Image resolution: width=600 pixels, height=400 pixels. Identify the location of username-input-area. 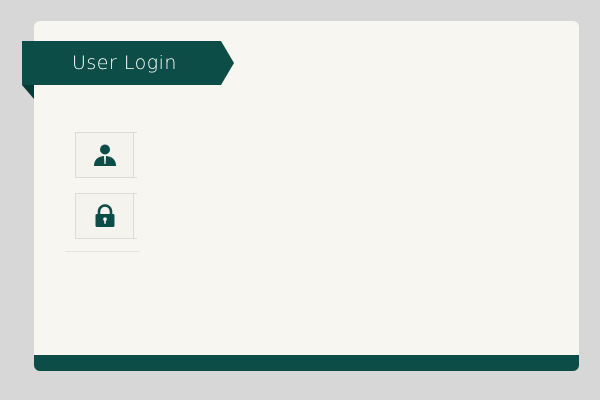
(135, 155).